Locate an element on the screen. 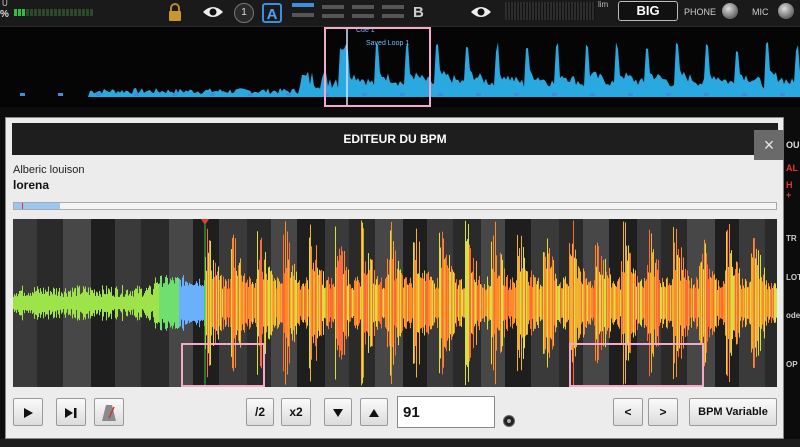  phone-volume-knob is located at coordinates (730, 11).